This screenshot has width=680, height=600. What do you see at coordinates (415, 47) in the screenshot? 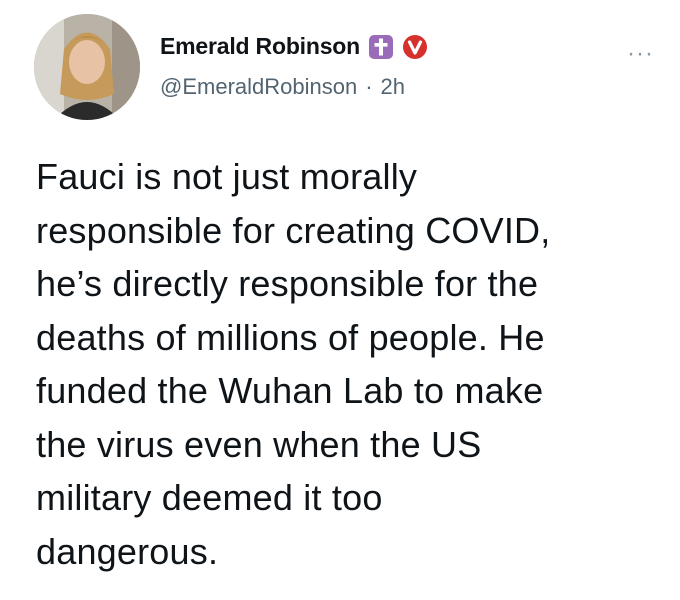
I see `verified-badge-icon` at bounding box center [415, 47].